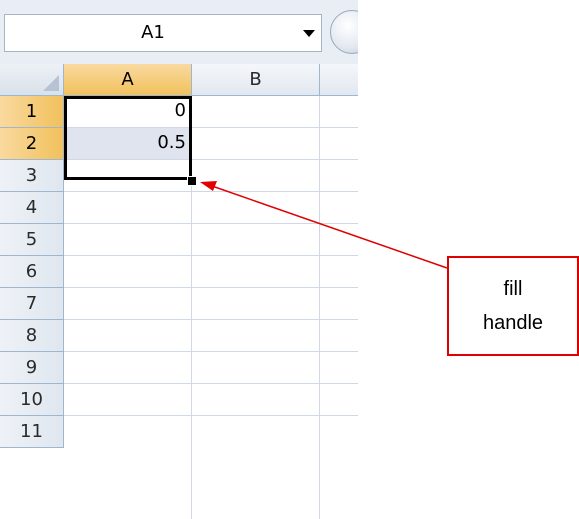  What do you see at coordinates (208, 186) in the screenshot?
I see `arrow-head-icon` at bounding box center [208, 186].